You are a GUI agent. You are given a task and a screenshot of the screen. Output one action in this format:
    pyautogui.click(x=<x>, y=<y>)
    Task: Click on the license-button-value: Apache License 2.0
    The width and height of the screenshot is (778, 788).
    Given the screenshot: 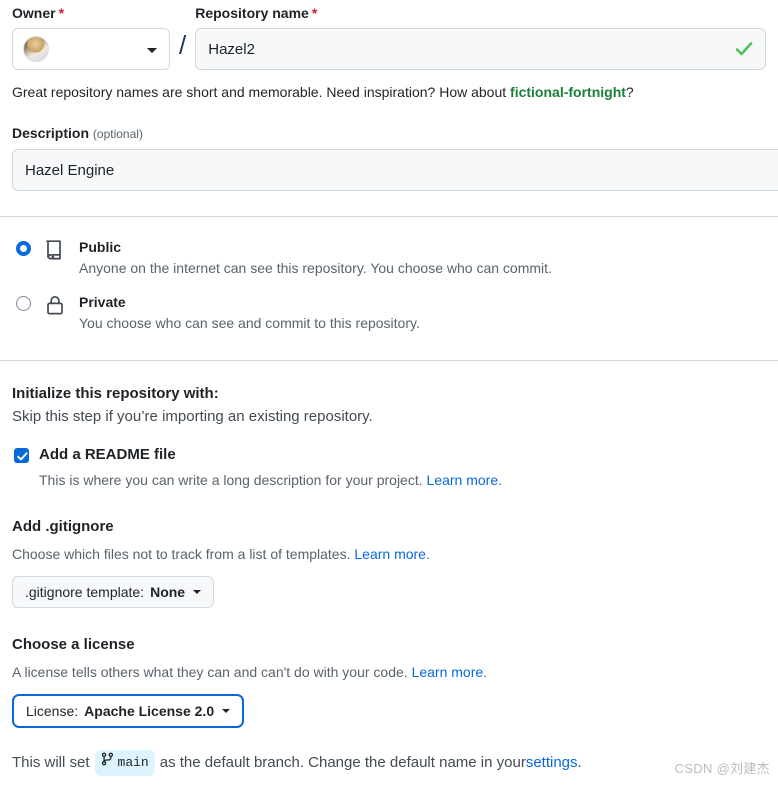 What is the action you would take?
    pyautogui.click(x=149, y=711)
    